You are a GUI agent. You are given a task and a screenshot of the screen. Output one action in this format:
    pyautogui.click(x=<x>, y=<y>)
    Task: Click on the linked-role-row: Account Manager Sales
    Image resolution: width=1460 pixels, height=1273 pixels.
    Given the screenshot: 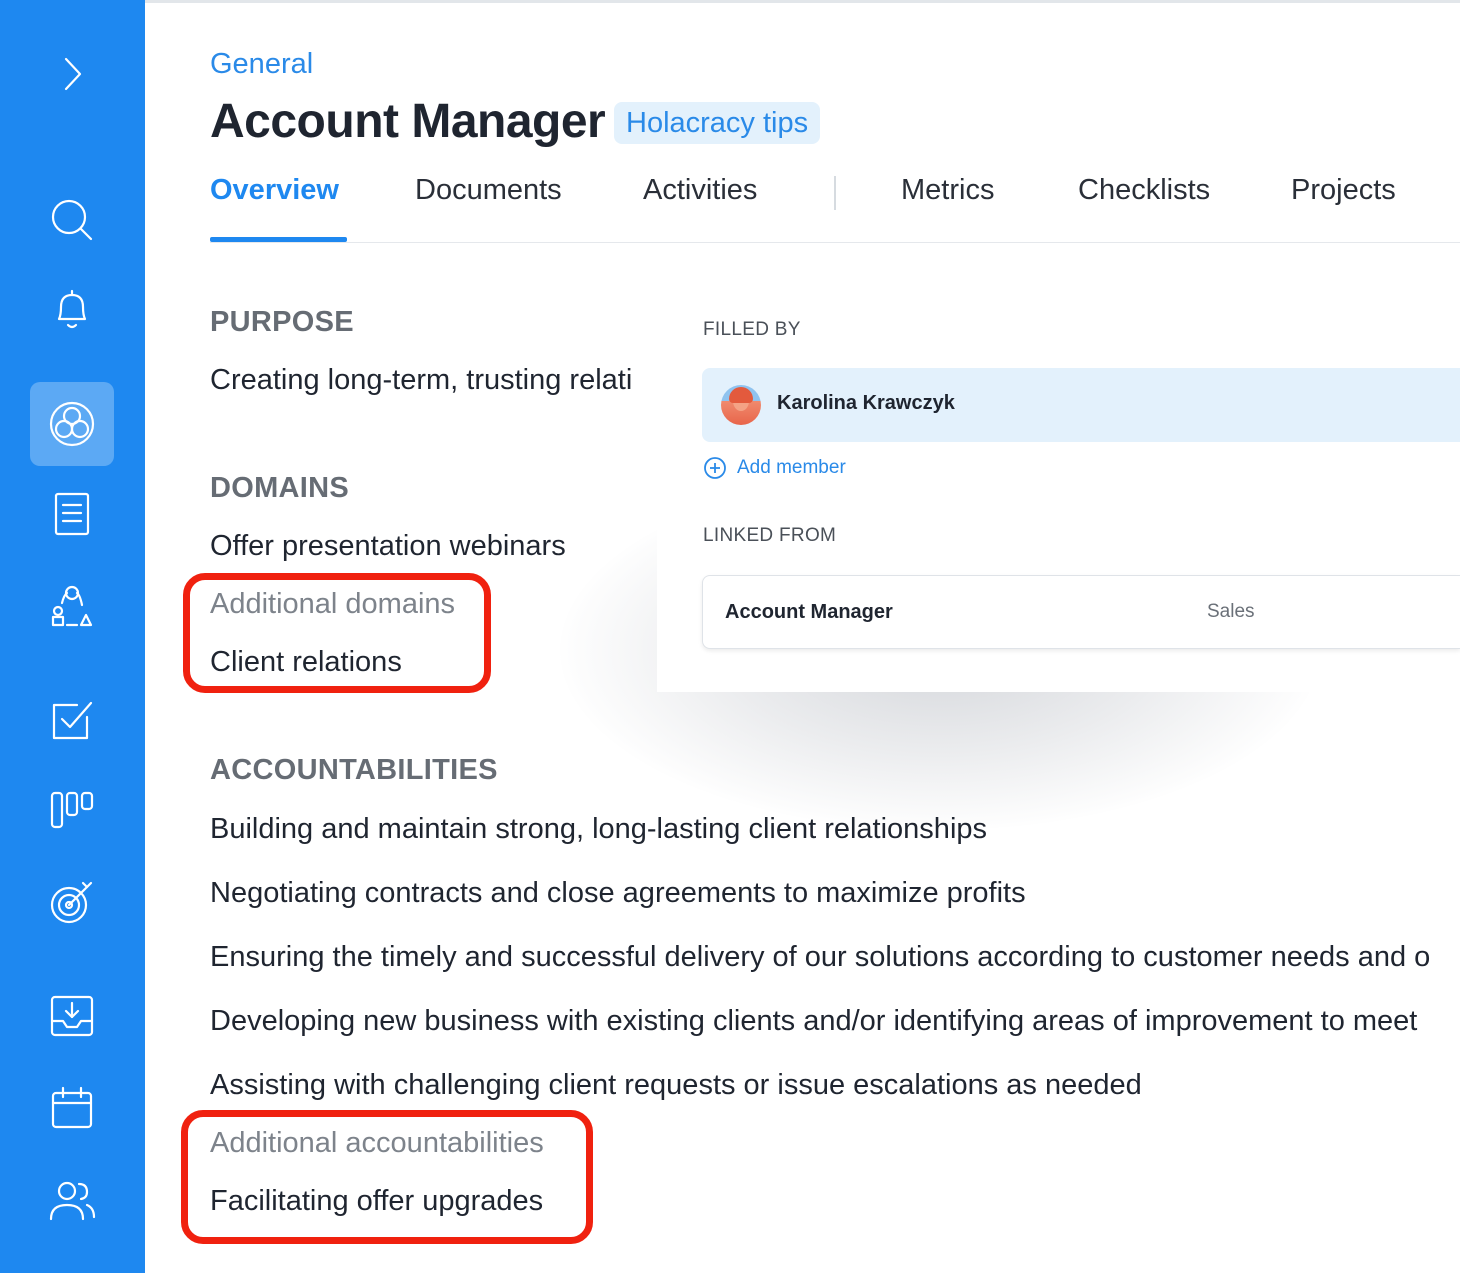 What is the action you would take?
    pyautogui.click(x=1081, y=612)
    